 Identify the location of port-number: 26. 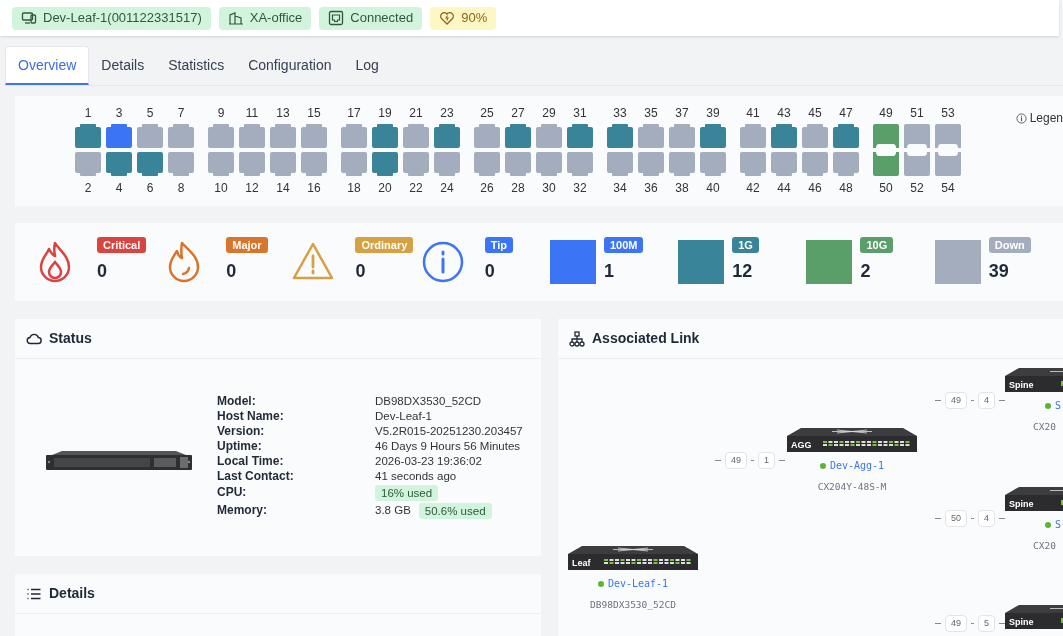
(487, 188).